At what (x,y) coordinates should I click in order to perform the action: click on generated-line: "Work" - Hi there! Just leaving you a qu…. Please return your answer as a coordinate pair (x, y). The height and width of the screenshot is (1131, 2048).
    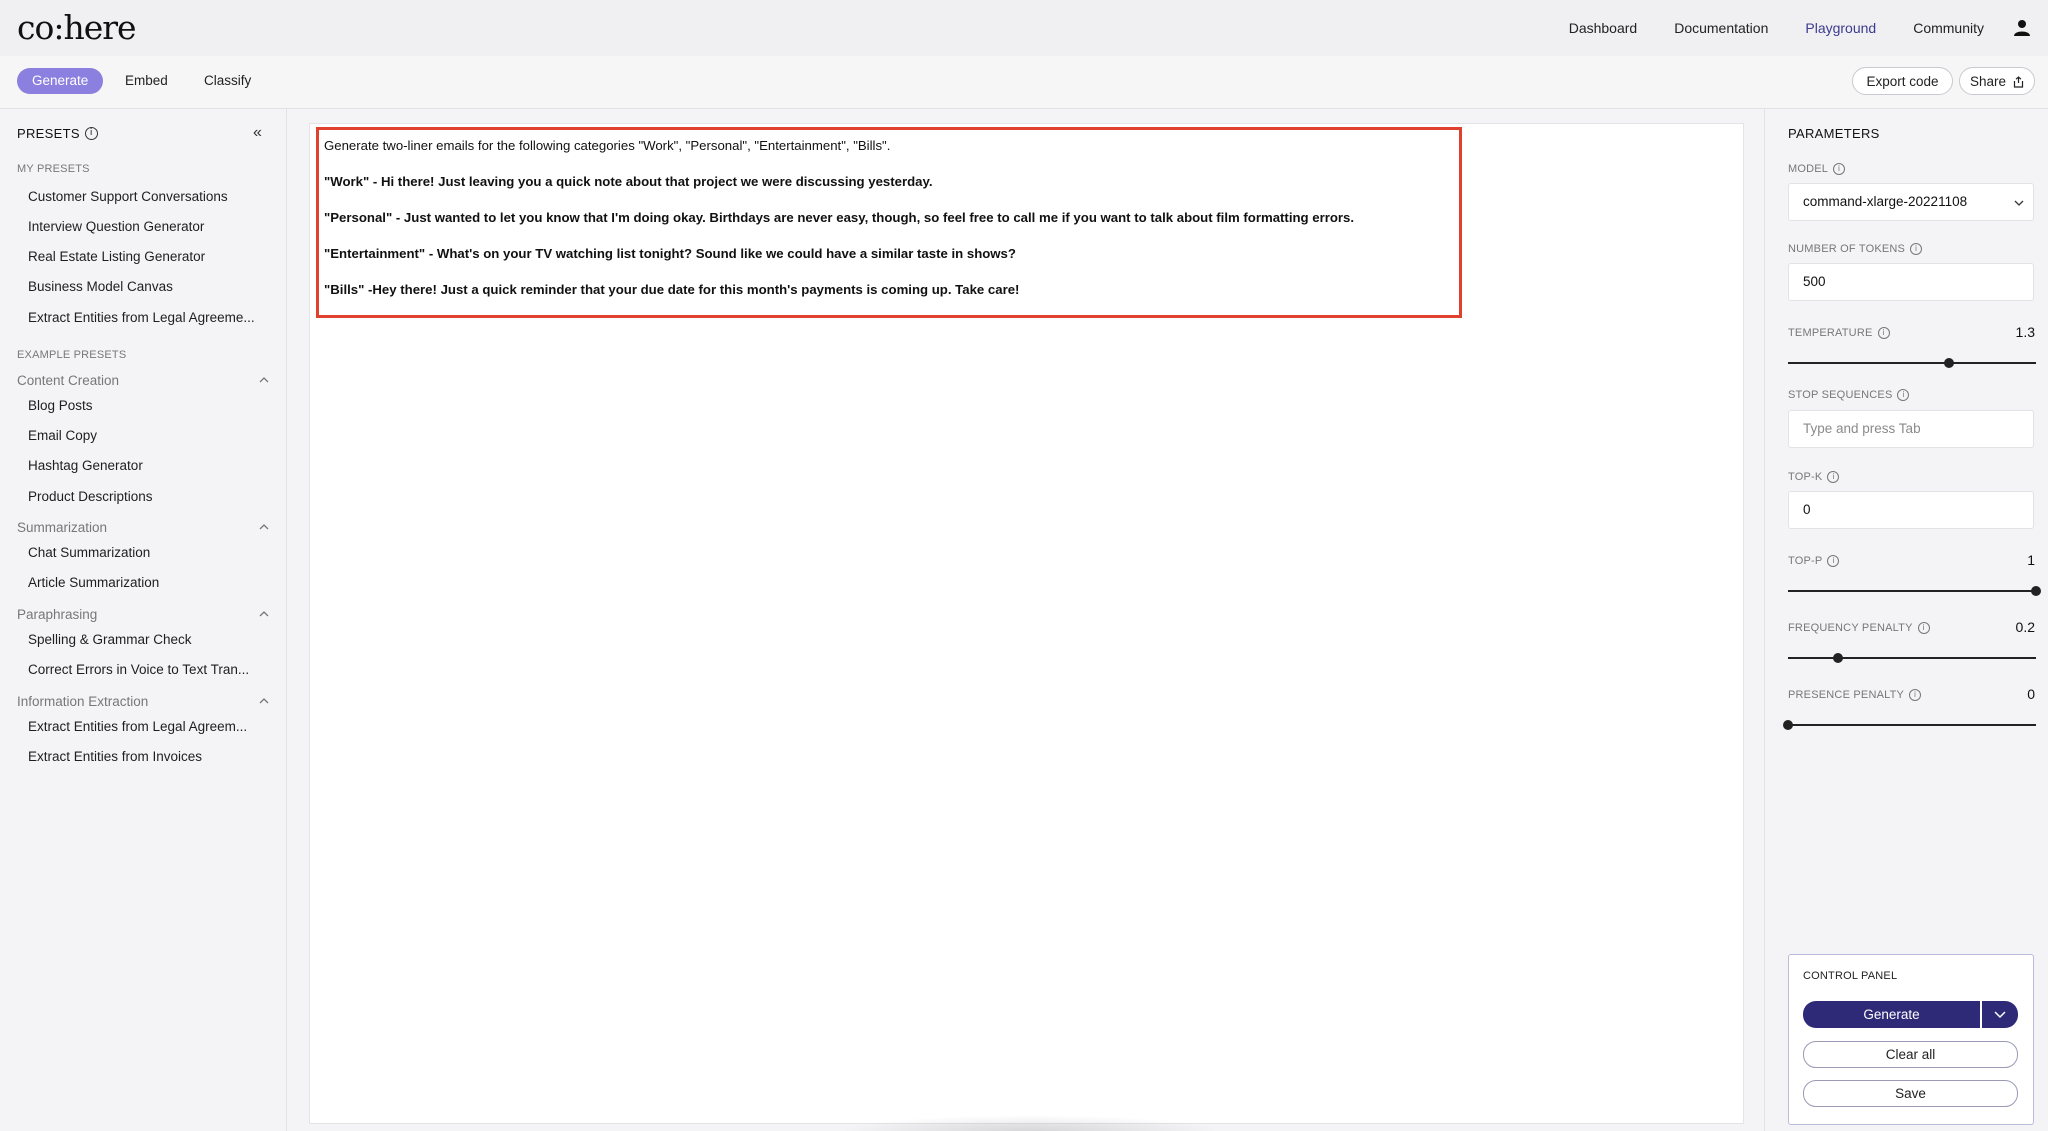
    Looking at the image, I should click on (628, 181).